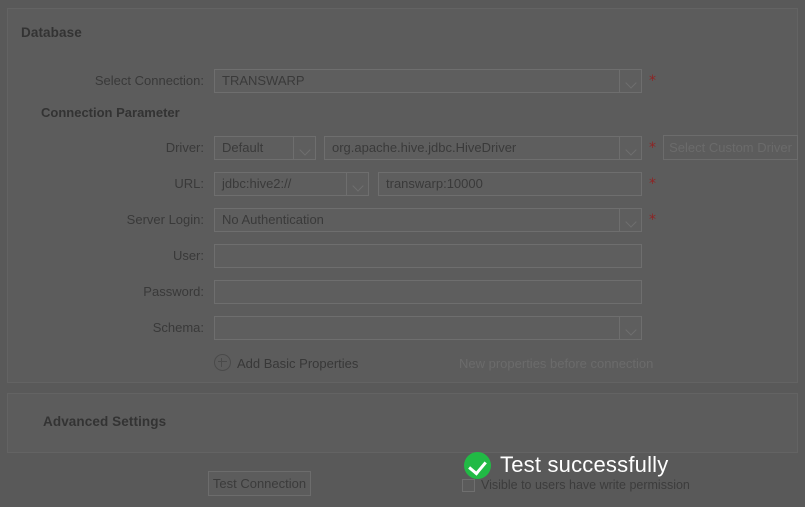 This screenshot has width=805, height=507. What do you see at coordinates (257, 183) in the screenshot?
I see `url-scheme-value: jdbc:hive2://` at bounding box center [257, 183].